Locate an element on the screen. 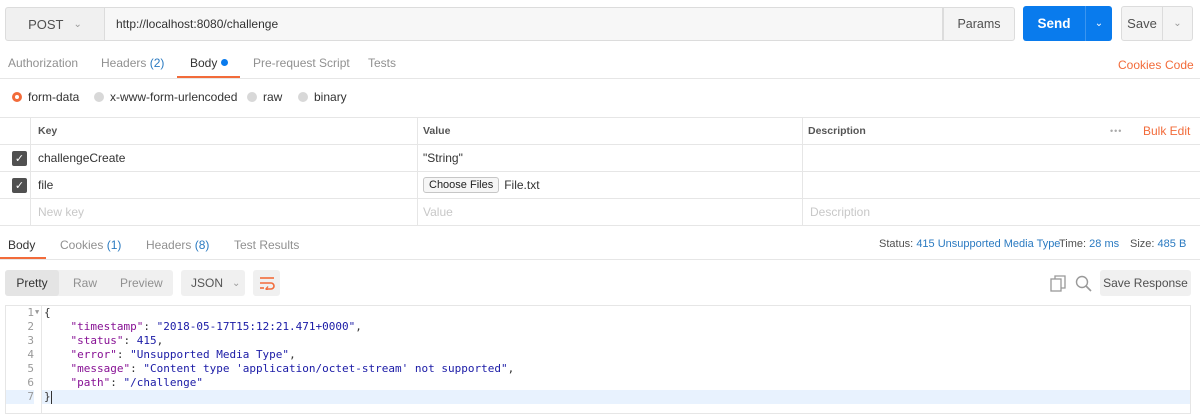  params-button: Params is located at coordinates (979, 24).